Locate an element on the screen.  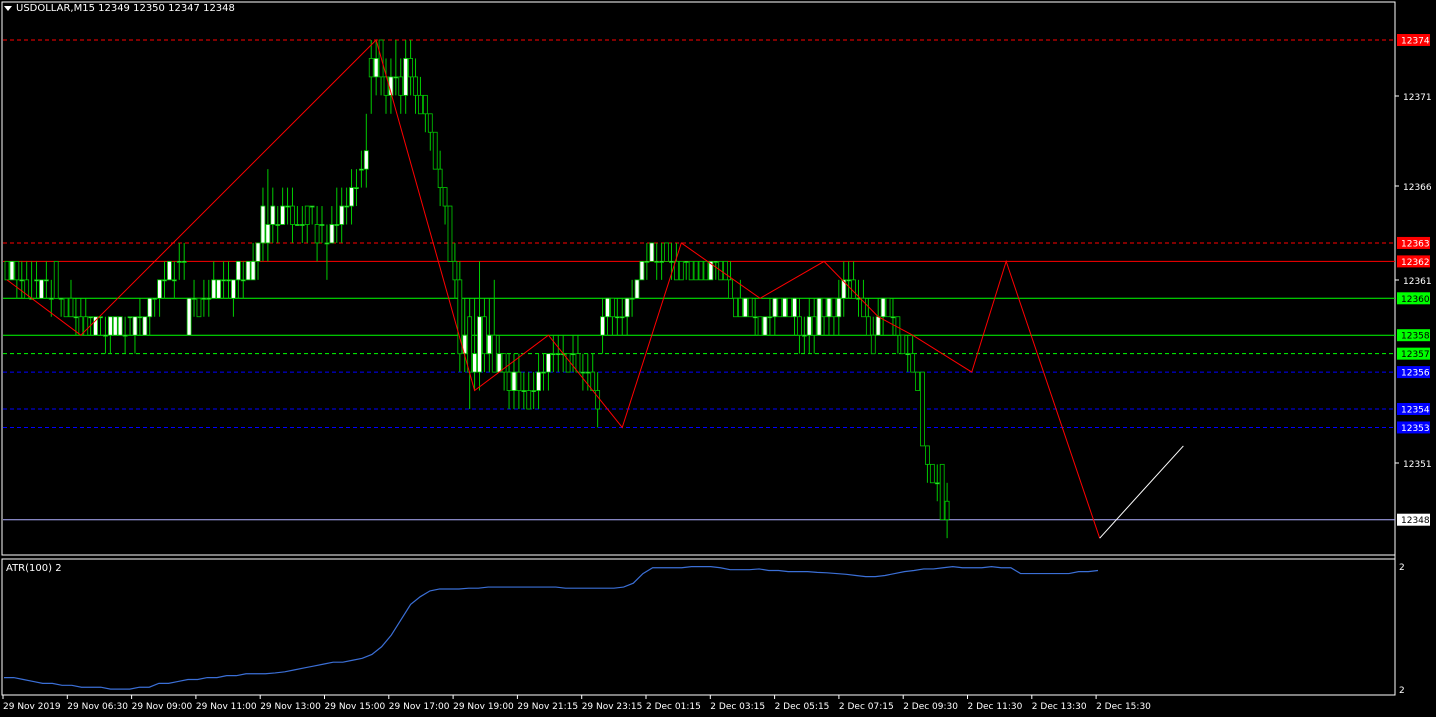
price-tick-label: 12371 is located at coordinates (1417, 98).